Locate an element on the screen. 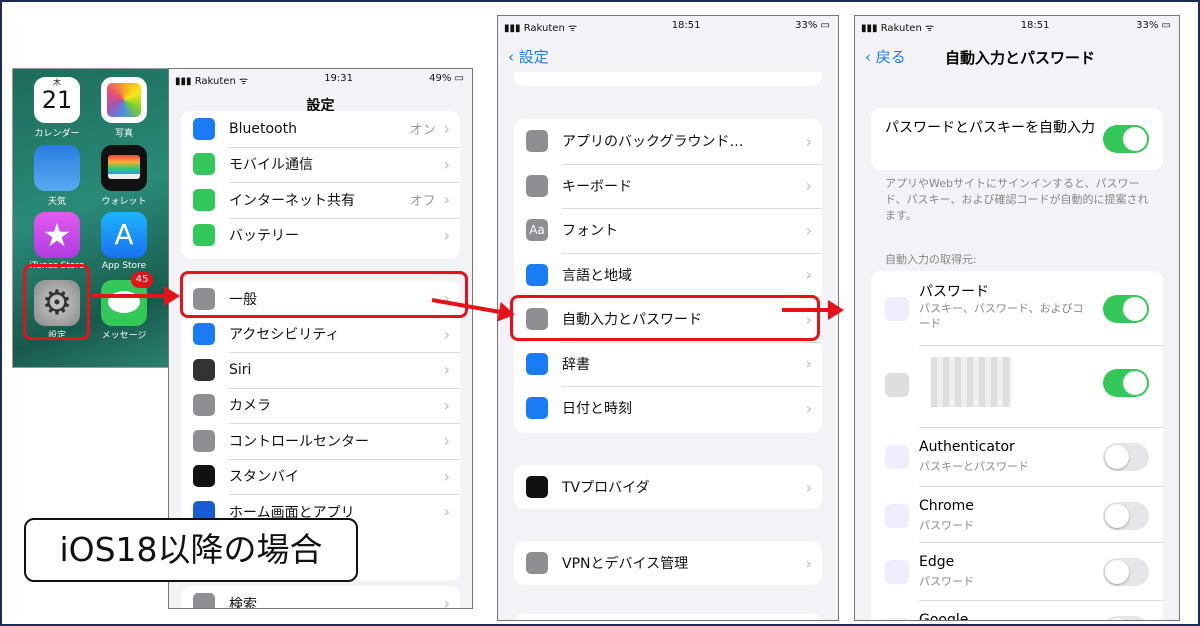 The width and height of the screenshot is (1200, 626). settings-row: VPNとデバイス管理 › is located at coordinates (668, 563).